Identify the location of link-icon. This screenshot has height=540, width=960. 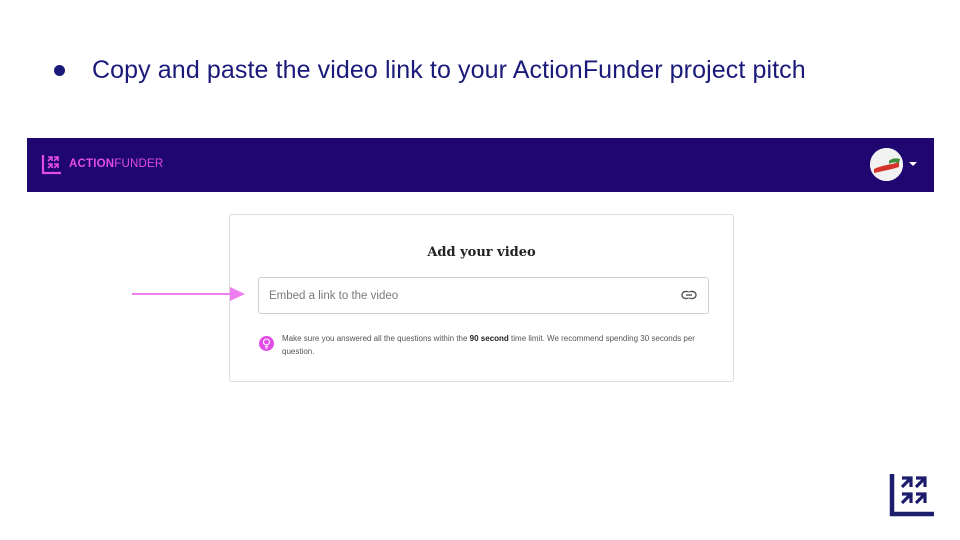
(689, 295).